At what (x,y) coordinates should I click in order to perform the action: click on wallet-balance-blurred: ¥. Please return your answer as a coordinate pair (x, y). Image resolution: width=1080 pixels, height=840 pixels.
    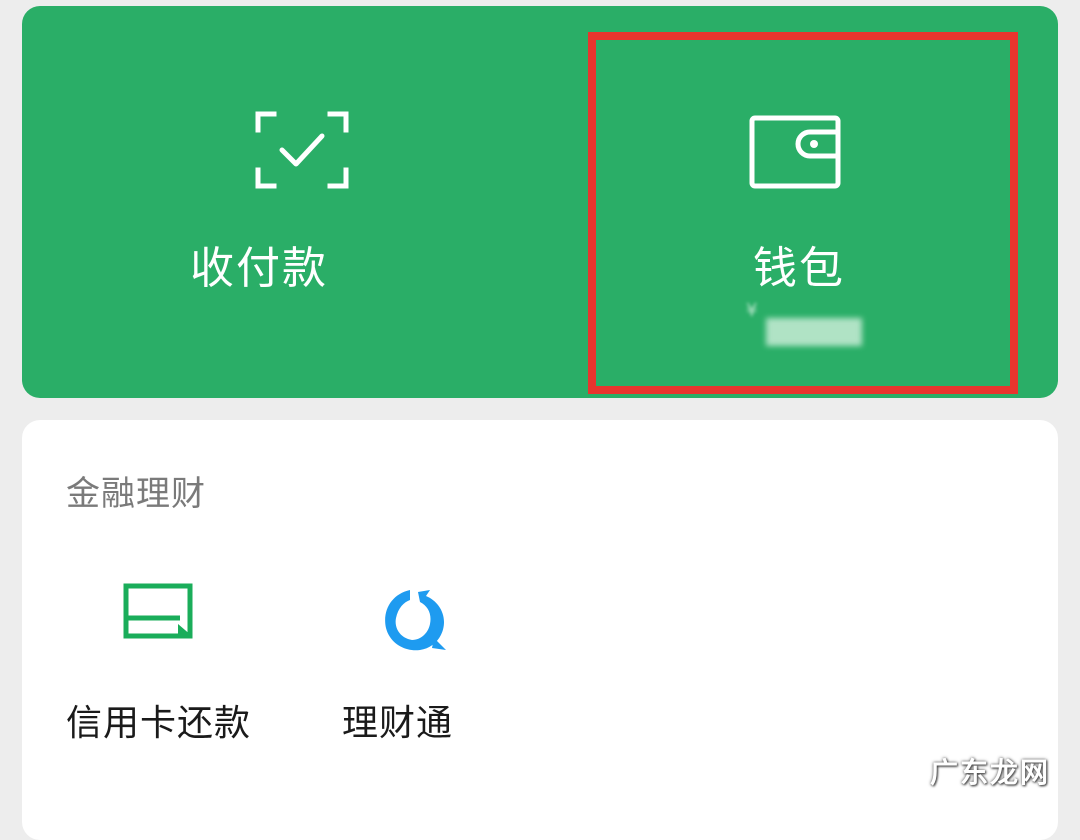
    Looking at the image, I should click on (806, 323).